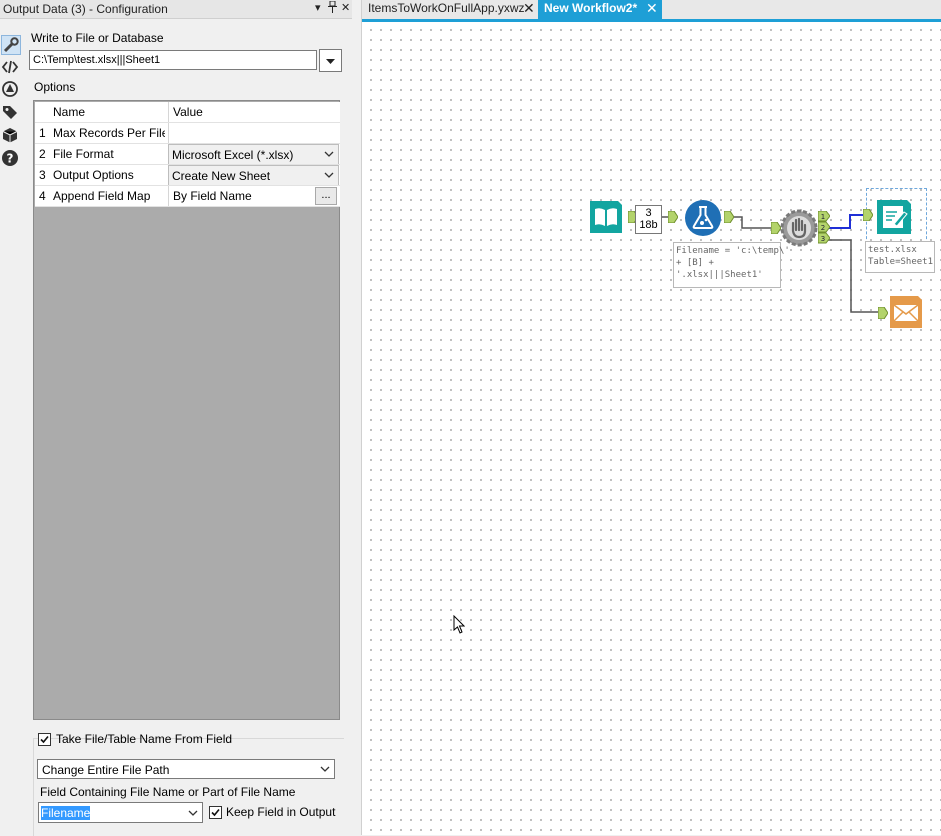 This screenshot has width=941, height=836. I want to click on grid-row-max-records: 1 Max Records Per File, so click(187, 133).